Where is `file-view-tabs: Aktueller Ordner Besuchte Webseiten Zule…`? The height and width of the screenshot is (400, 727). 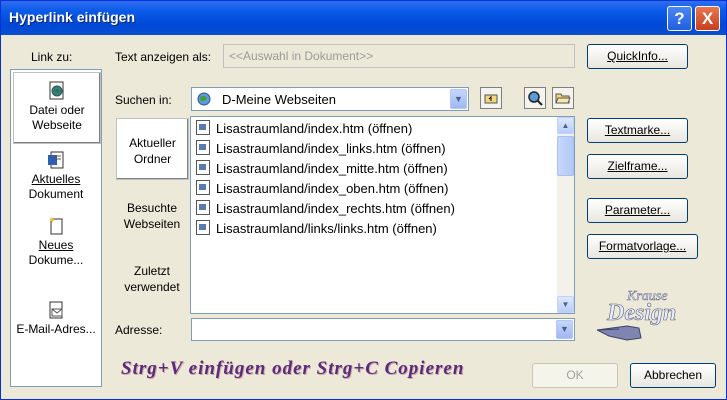 file-view-tabs: Aktueller Ordner Besuchte Webseiten Zule… is located at coordinates (152, 213).